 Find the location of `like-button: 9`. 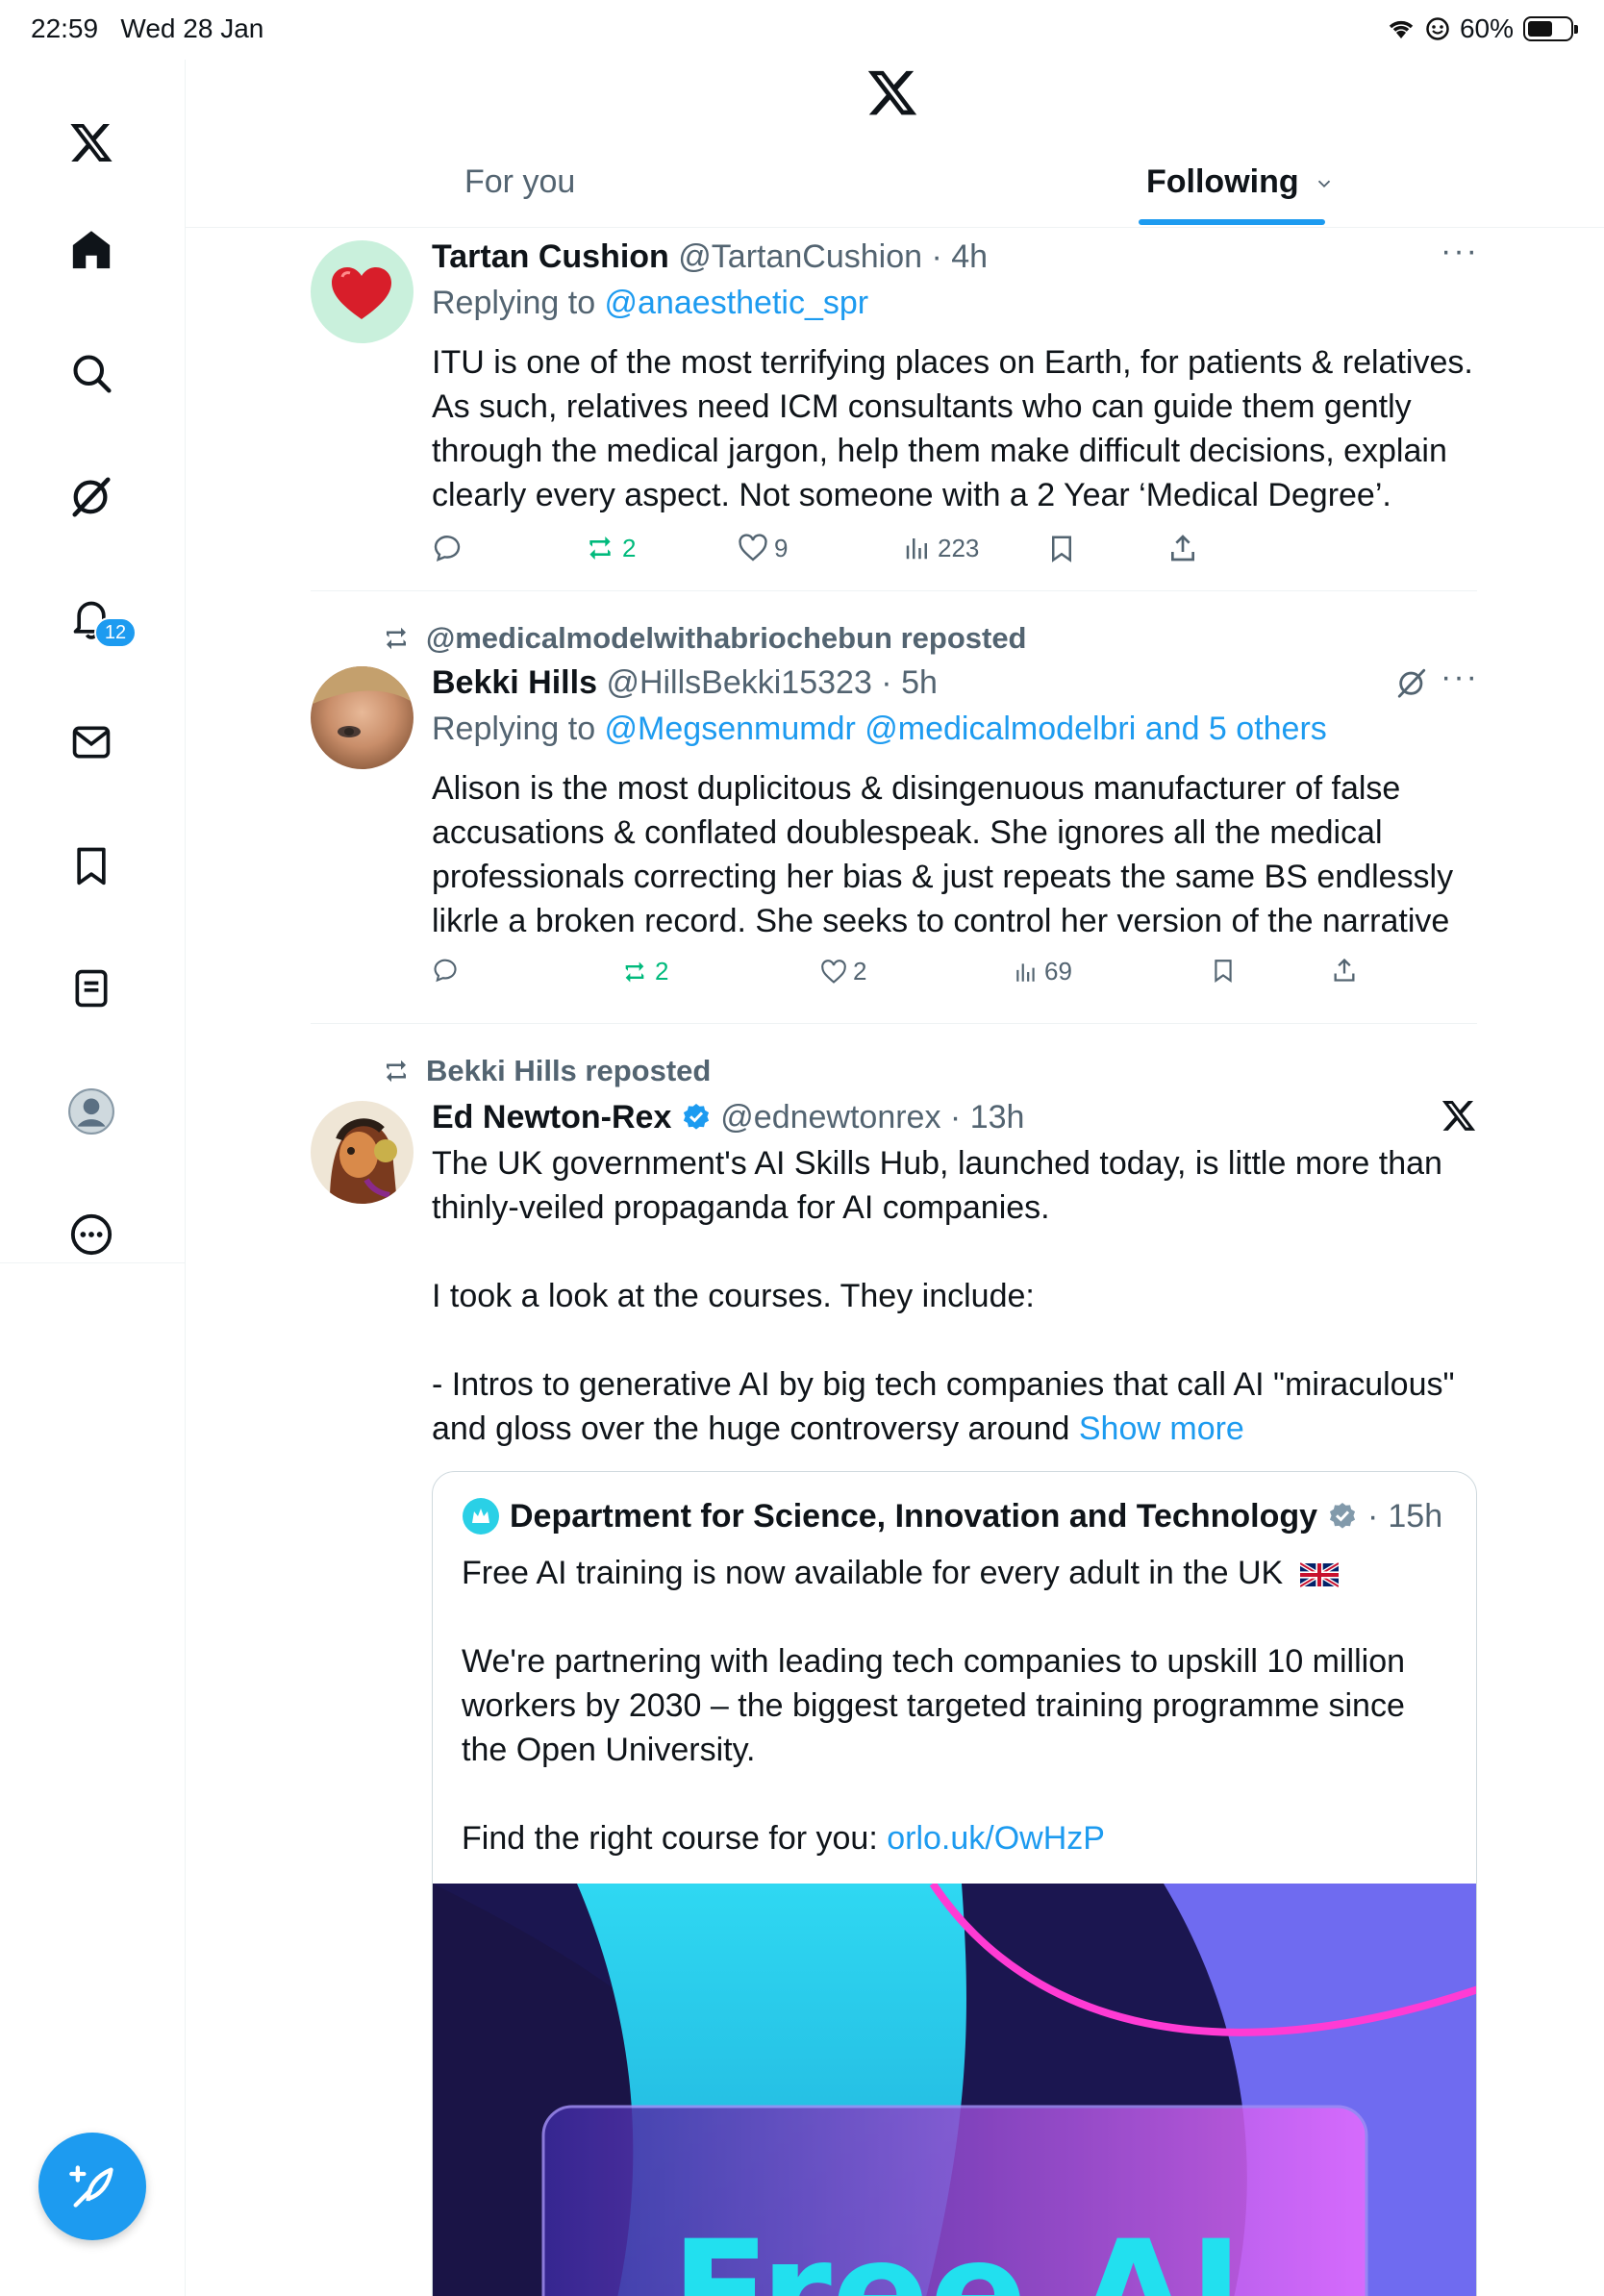

like-button: 9 is located at coordinates (763, 548).